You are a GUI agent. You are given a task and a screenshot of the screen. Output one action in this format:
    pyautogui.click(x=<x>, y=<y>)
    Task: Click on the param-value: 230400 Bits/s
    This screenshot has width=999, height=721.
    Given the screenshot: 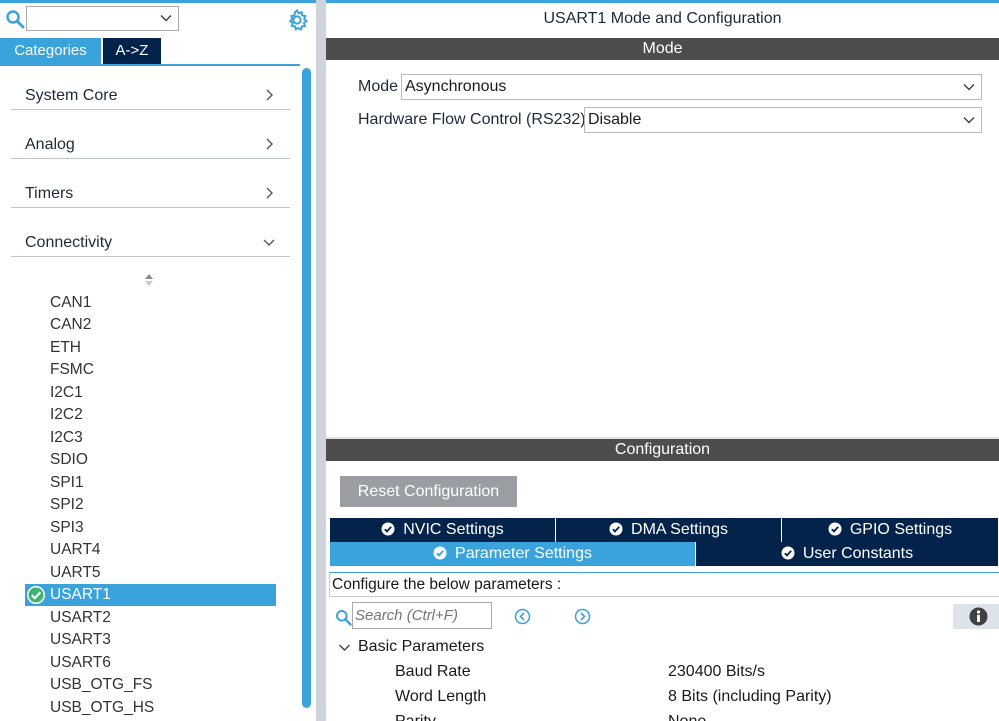 What is the action you would take?
    pyautogui.click(x=716, y=672)
    